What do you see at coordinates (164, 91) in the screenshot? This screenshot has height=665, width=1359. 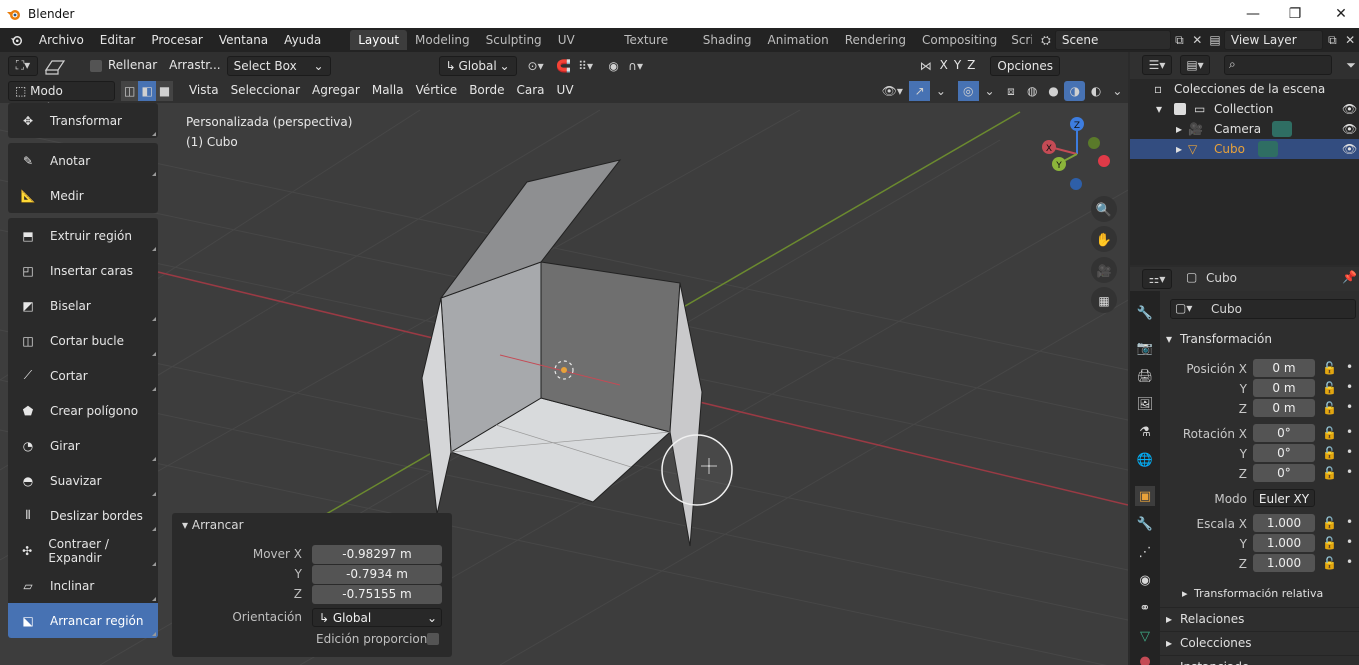 I see `face-select-icon: ■` at bounding box center [164, 91].